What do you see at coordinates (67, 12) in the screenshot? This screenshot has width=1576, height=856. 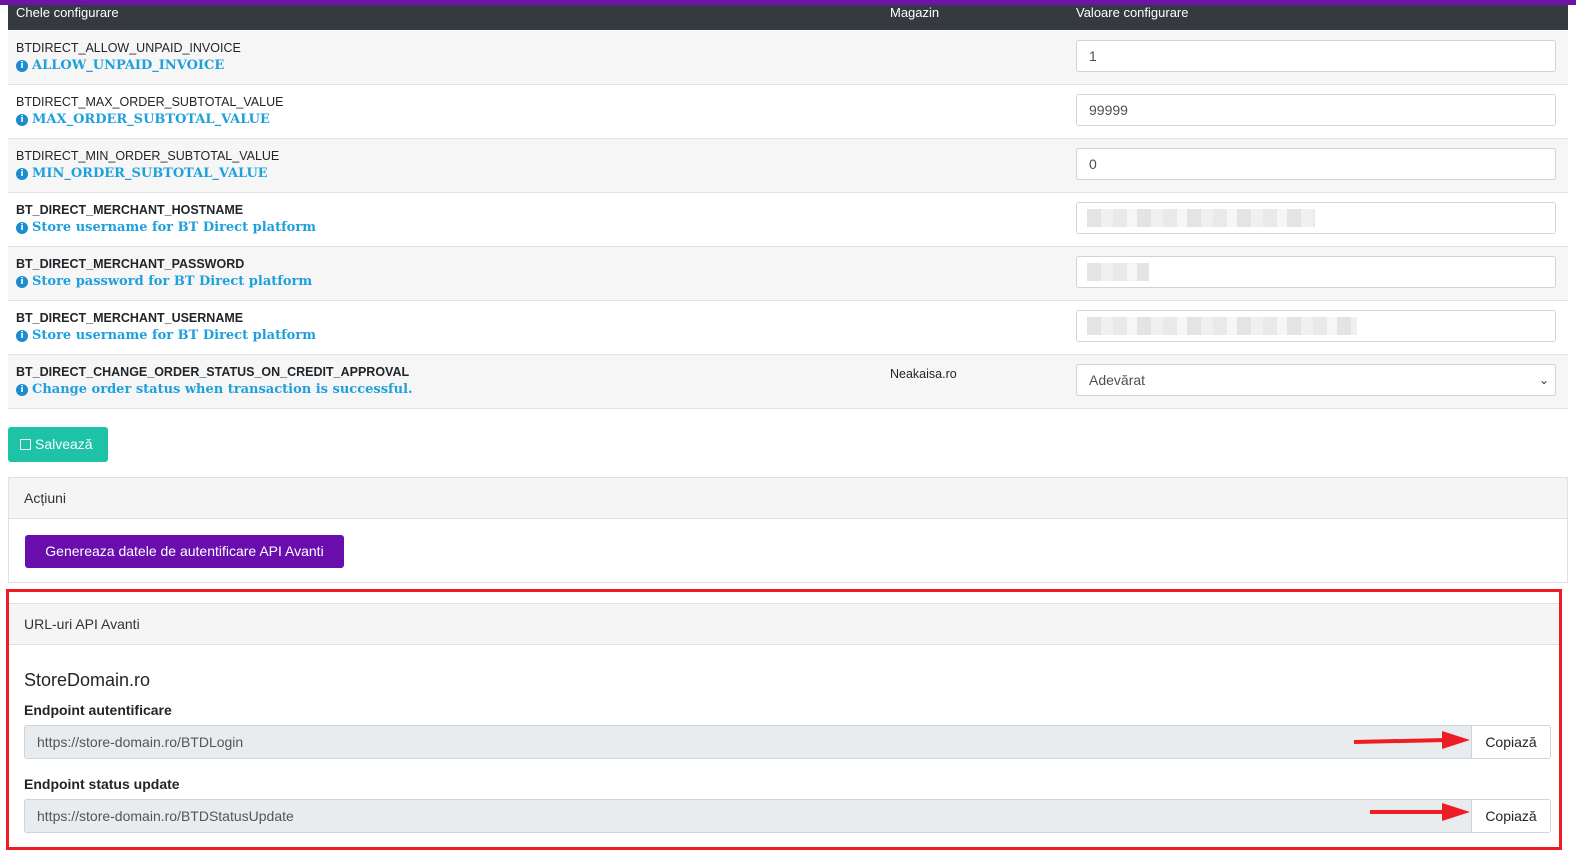 I see `header-key-column: Chele configurare` at bounding box center [67, 12].